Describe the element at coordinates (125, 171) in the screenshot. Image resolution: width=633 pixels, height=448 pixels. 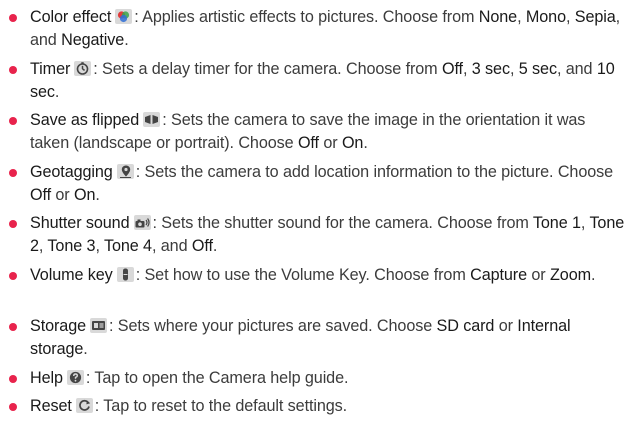
I see `geotagging-icon` at that location.